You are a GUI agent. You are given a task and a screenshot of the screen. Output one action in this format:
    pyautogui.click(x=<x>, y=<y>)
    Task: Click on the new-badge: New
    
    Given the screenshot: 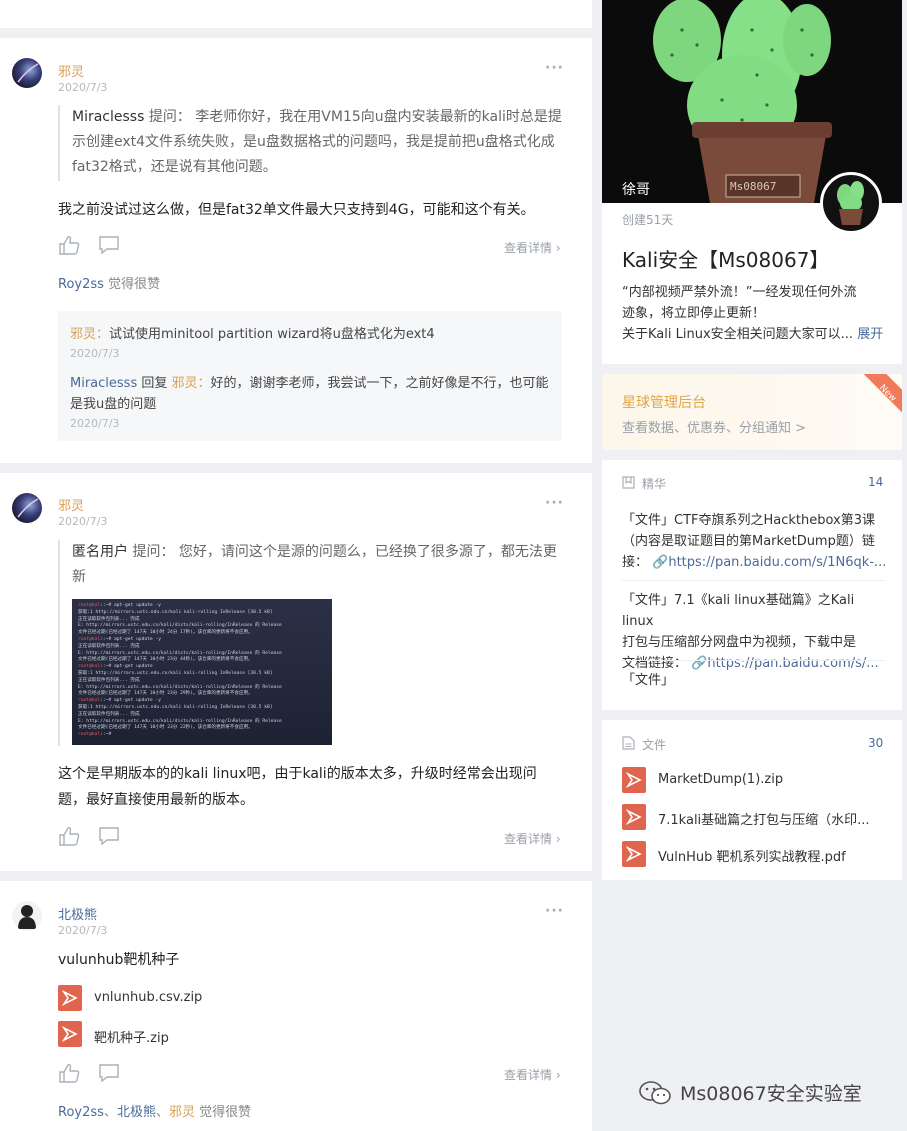 What is the action you would take?
    pyautogui.click(x=881, y=397)
    